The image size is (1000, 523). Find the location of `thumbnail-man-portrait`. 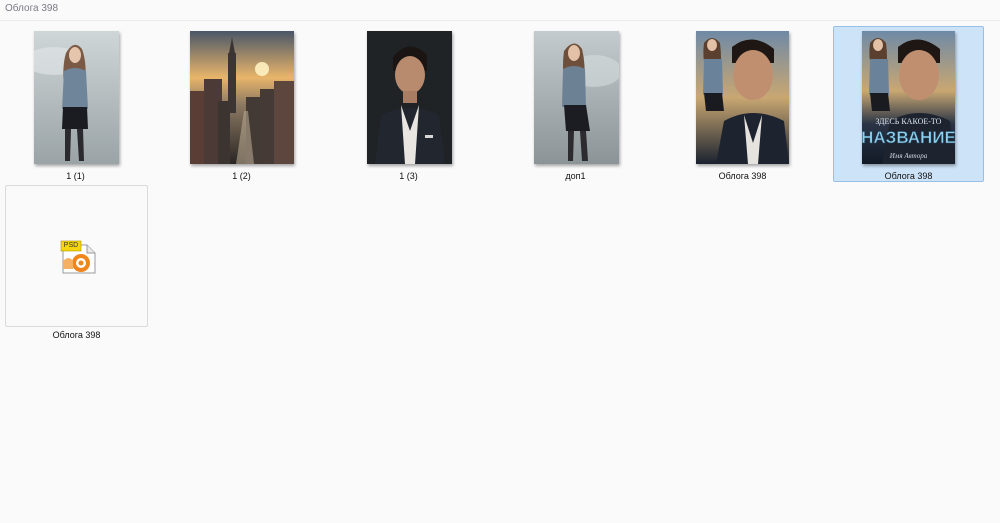

thumbnail-man-portrait is located at coordinates (409, 97).